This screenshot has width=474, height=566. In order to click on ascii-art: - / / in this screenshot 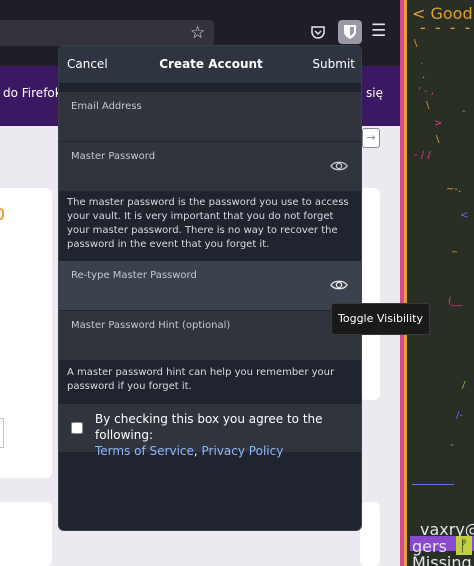, I will do `click(422, 155)`.